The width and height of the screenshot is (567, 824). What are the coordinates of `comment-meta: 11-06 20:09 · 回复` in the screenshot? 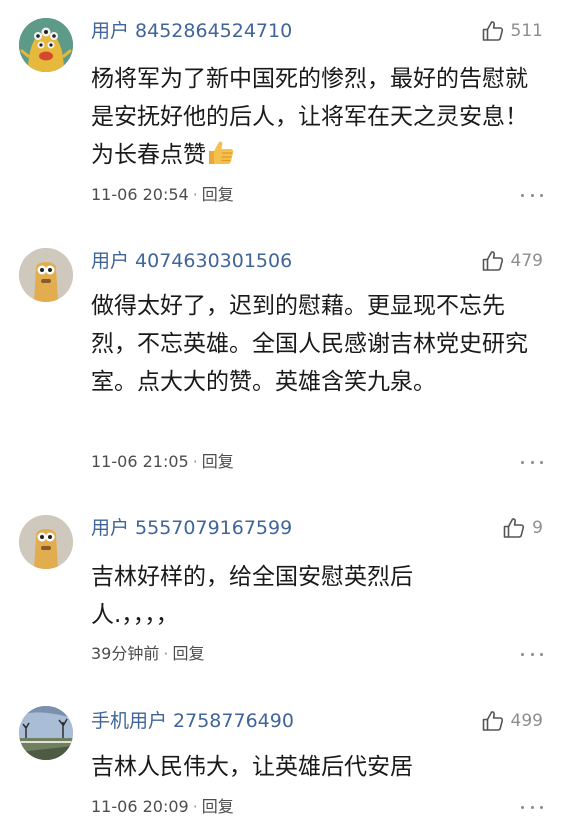 It's located at (162, 807).